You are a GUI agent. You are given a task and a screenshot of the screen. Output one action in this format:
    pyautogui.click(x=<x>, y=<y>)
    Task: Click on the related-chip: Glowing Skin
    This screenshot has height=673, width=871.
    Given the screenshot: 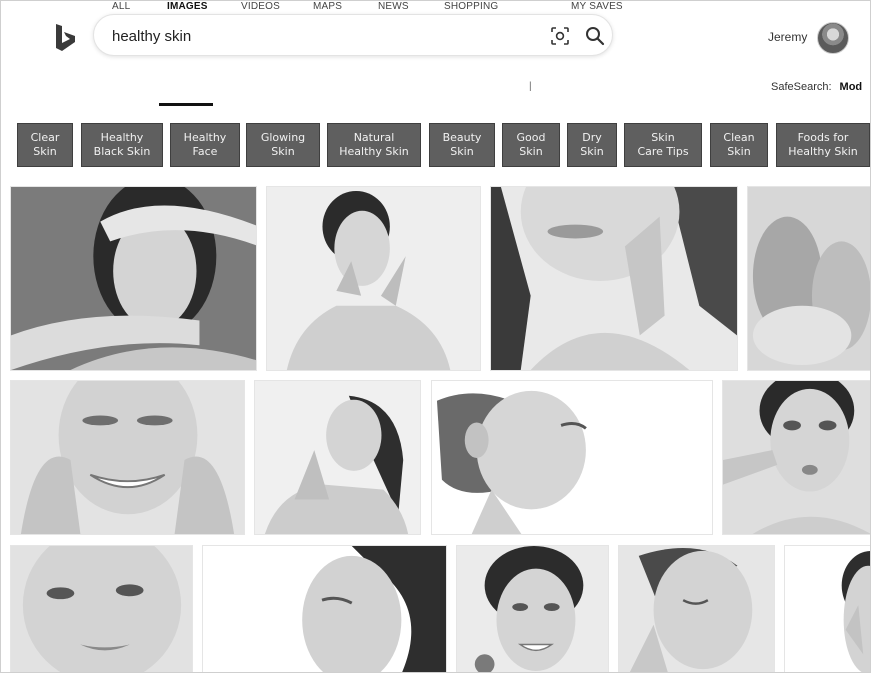 What is the action you would take?
    pyautogui.click(x=283, y=145)
    